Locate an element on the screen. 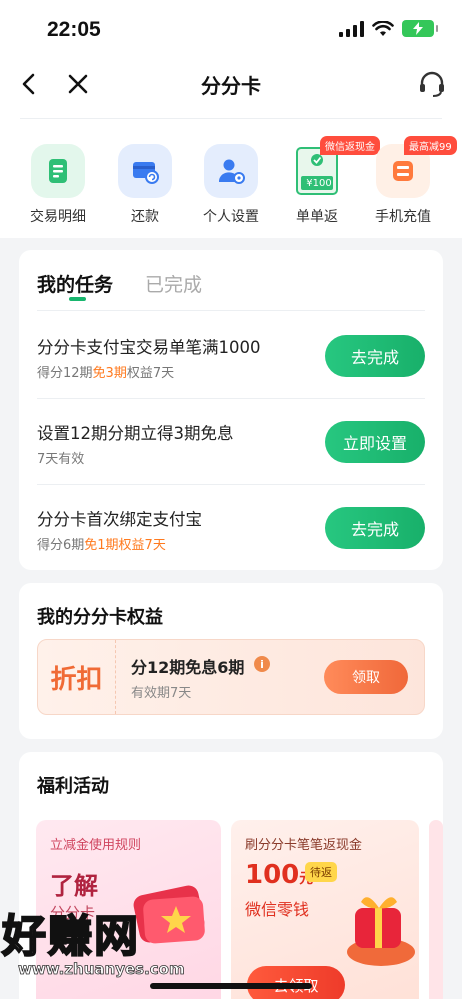 The width and height of the screenshot is (462, 999). quick-action-label: 还款 is located at coordinates (145, 217).